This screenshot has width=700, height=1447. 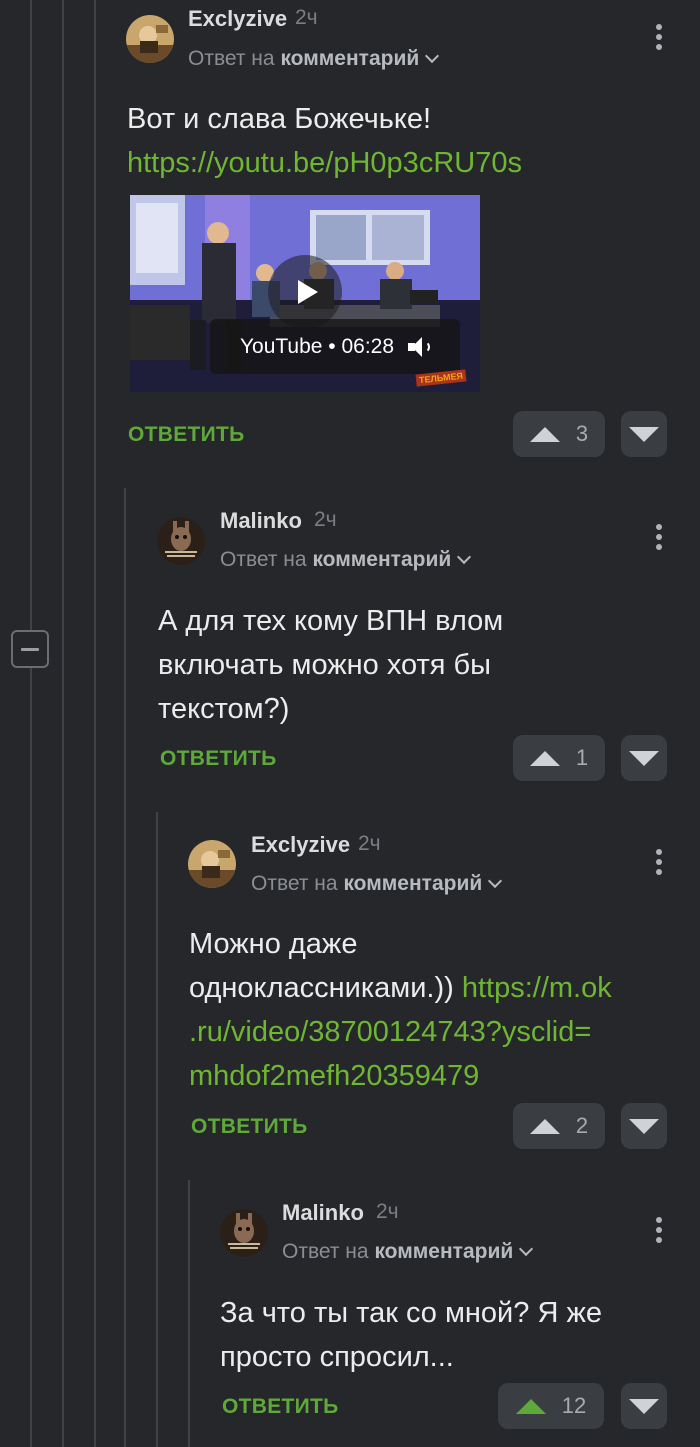 I want to click on speaker-icon, so click(x=419, y=346).